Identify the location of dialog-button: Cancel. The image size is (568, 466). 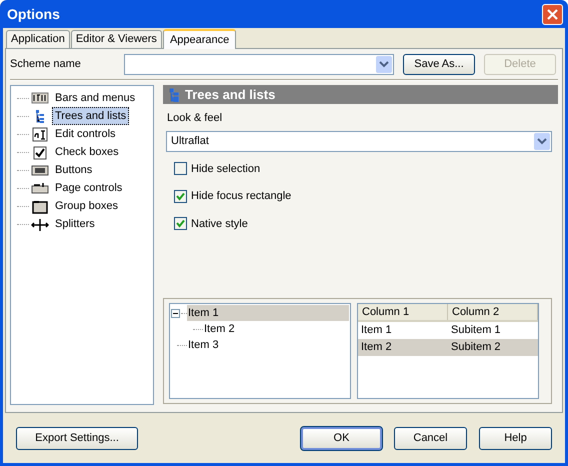
(430, 438).